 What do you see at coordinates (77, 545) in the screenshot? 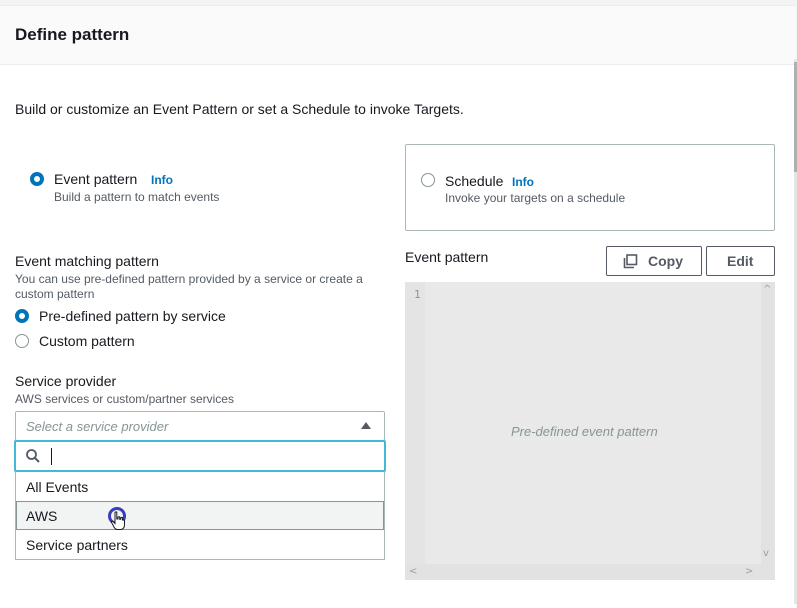
I see `option-label: Service partners` at bounding box center [77, 545].